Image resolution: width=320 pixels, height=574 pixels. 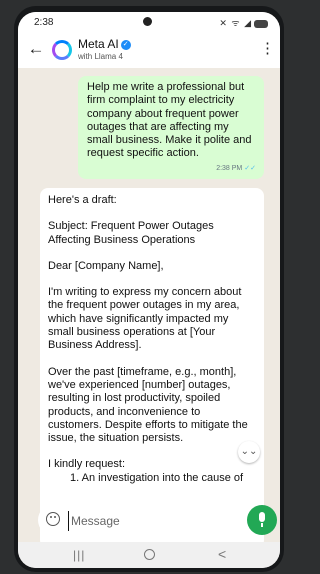 I want to click on message-composer, so click(x=140, y=520).